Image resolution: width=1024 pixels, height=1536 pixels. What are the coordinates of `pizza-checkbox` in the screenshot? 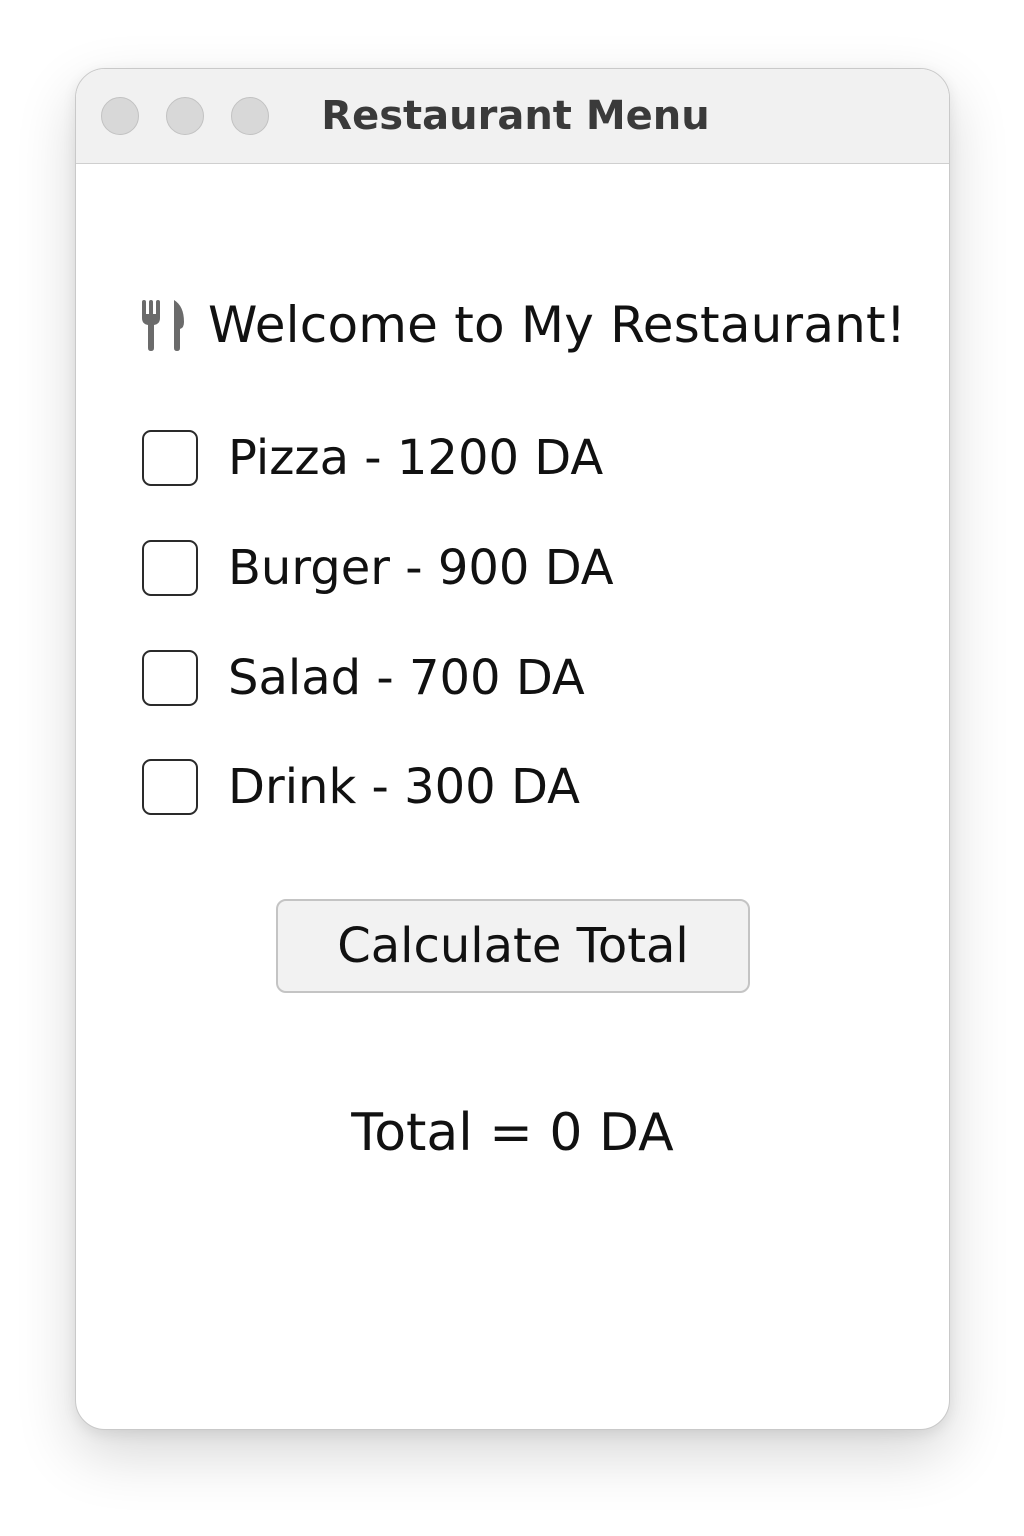 It's located at (170, 458).